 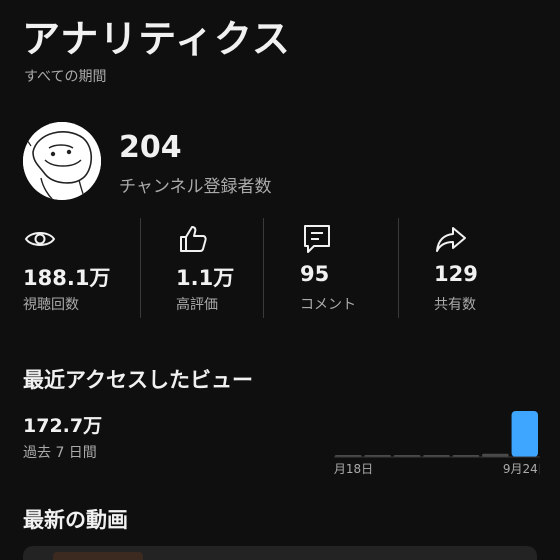 What do you see at coordinates (455, 305) in the screenshot?
I see `stat-shares-label: 共有数` at bounding box center [455, 305].